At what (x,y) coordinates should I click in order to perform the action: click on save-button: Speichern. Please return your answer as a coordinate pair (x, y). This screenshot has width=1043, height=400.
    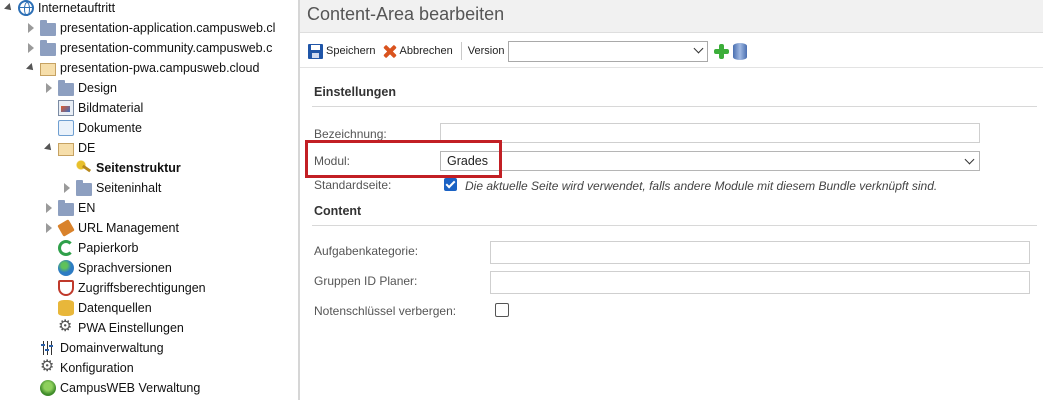
    Looking at the image, I should click on (342, 51).